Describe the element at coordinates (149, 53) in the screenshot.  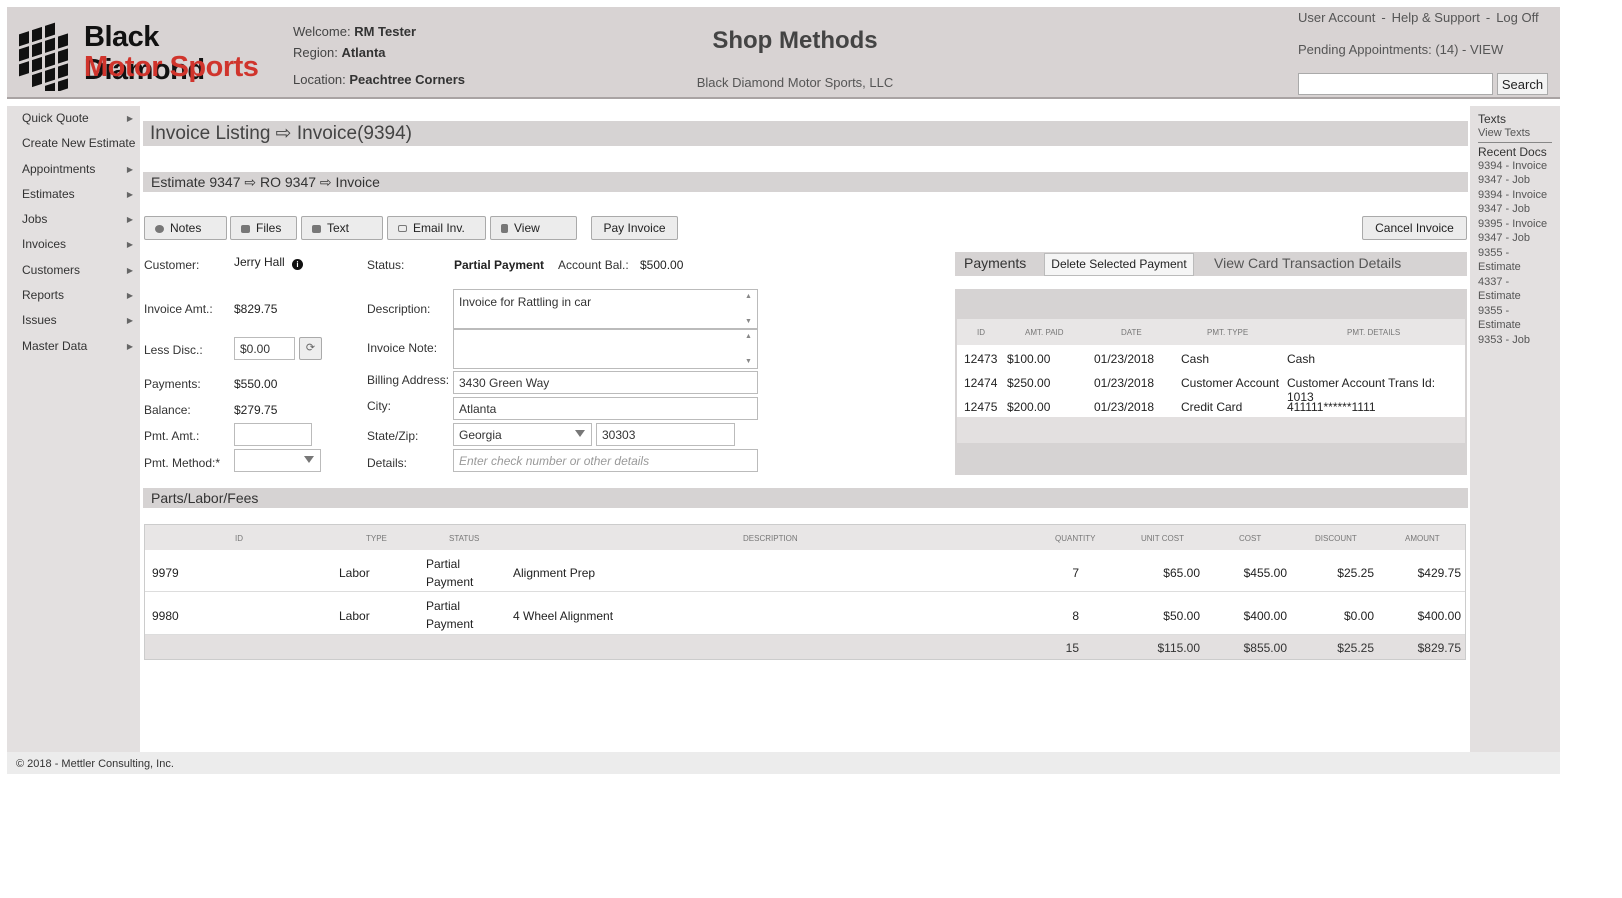
I see `logo: Black Diamond Motor Sports` at that location.